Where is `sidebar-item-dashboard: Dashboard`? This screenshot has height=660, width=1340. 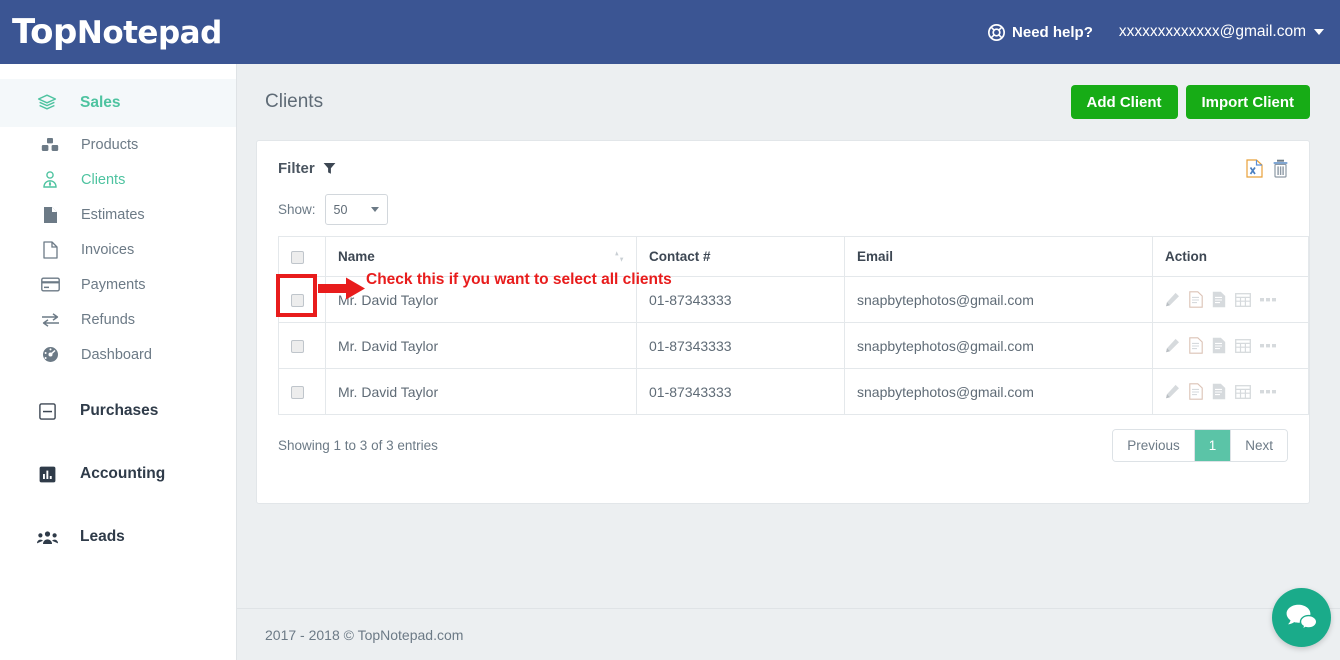 sidebar-item-dashboard: Dashboard is located at coordinates (118, 354).